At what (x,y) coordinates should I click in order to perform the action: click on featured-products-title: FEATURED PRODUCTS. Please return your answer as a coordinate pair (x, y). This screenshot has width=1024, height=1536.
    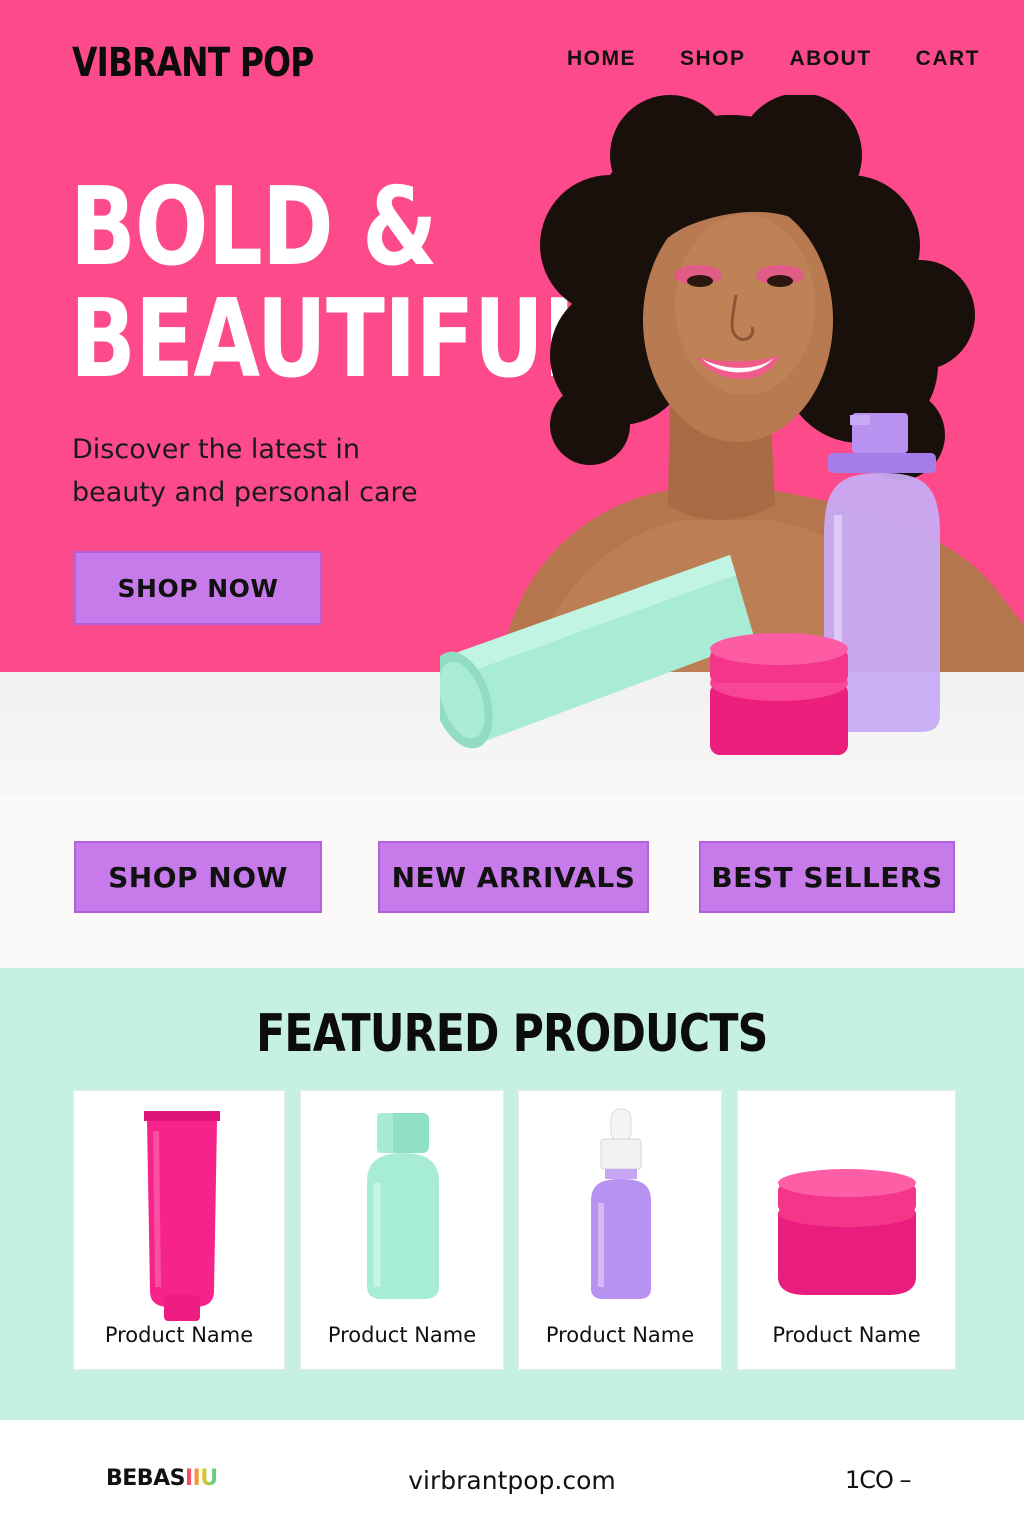
    Looking at the image, I should click on (512, 1034).